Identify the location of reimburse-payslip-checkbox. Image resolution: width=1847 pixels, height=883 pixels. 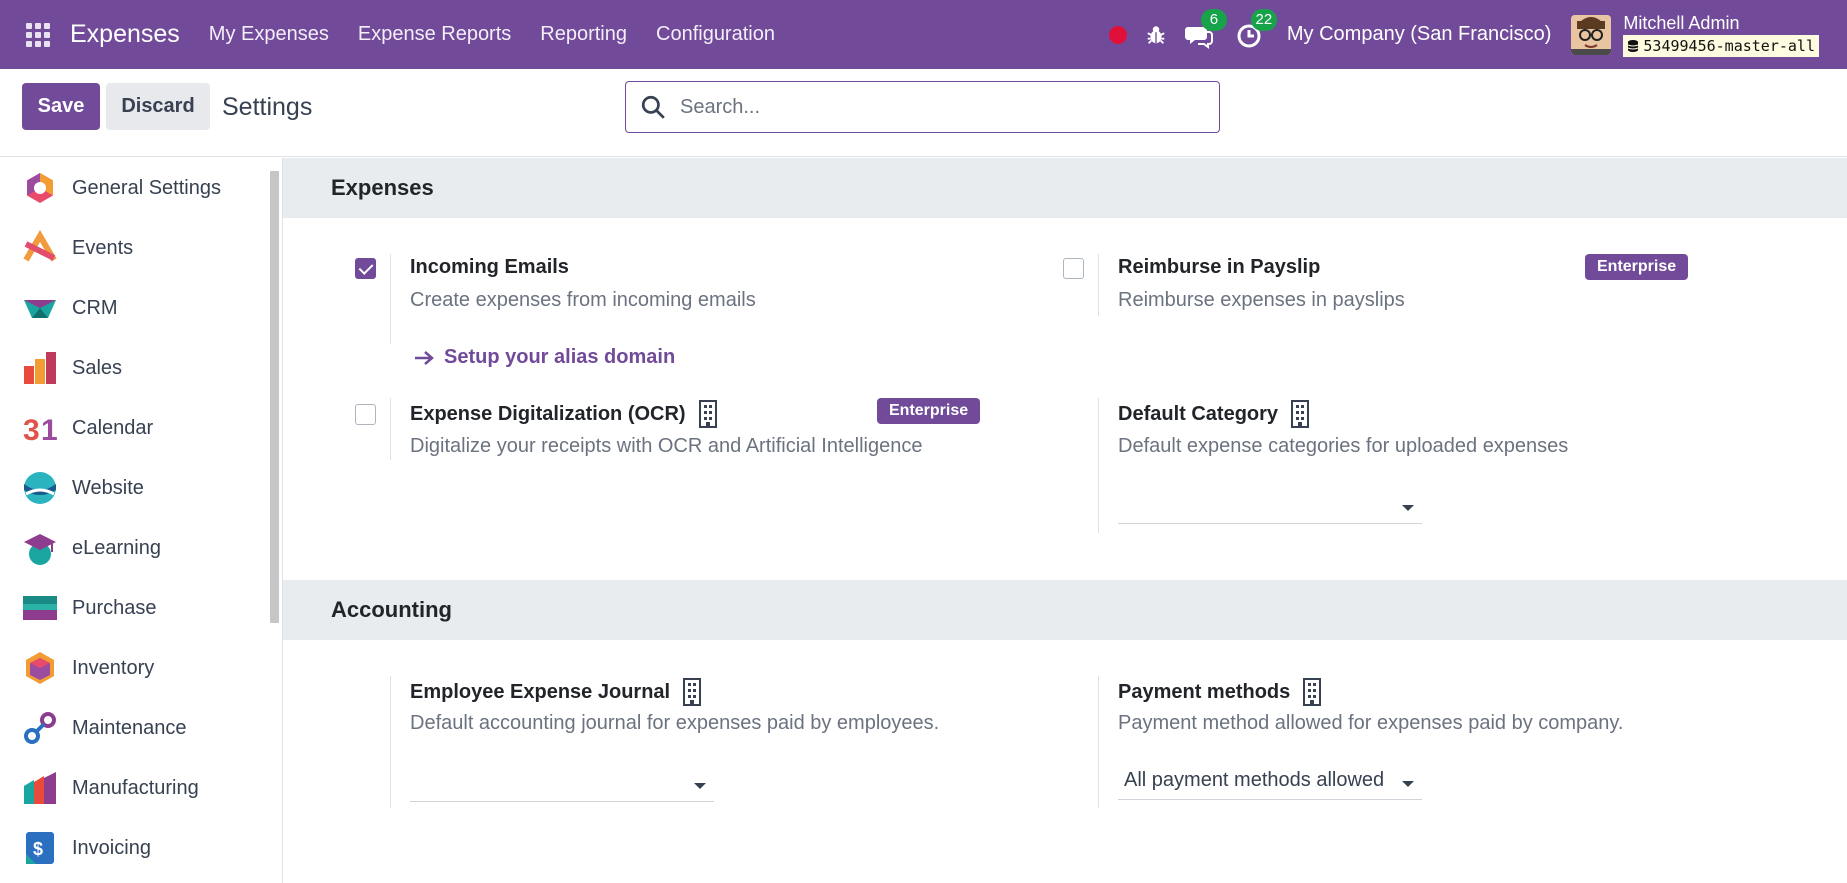
(1073, 268).